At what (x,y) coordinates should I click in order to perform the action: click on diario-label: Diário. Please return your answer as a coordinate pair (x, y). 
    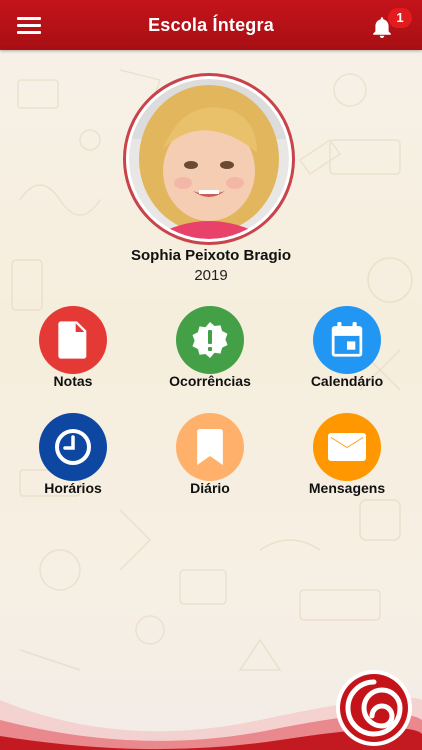
    Looking at the image, I should click on (210, 488).